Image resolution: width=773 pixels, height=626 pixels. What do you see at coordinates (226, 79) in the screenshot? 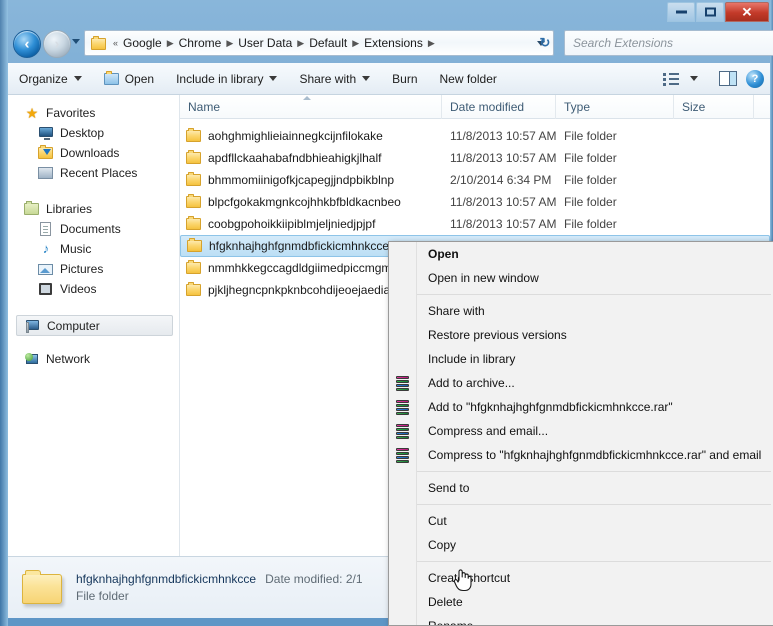
I see `toolbar-include-in-library-button: Include in library` at bounding box center [226, 79].